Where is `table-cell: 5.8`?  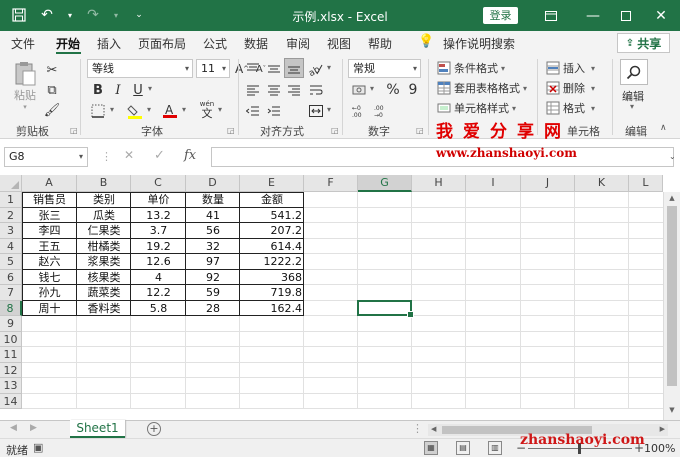
table-cell: 5.8 is located at coordinates (158, 309).